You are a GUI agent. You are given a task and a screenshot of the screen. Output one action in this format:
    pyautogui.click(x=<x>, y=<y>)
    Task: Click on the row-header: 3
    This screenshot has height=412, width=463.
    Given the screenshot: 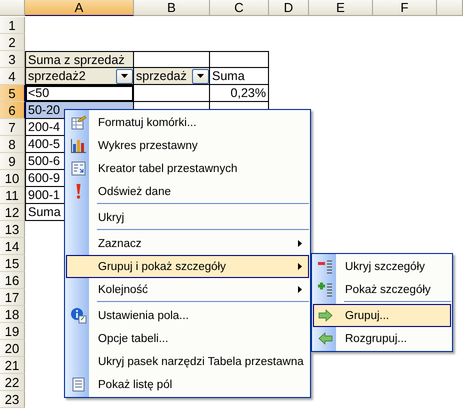 What is the action you would take?
    pyautogui.click(x=12, y=59)
    